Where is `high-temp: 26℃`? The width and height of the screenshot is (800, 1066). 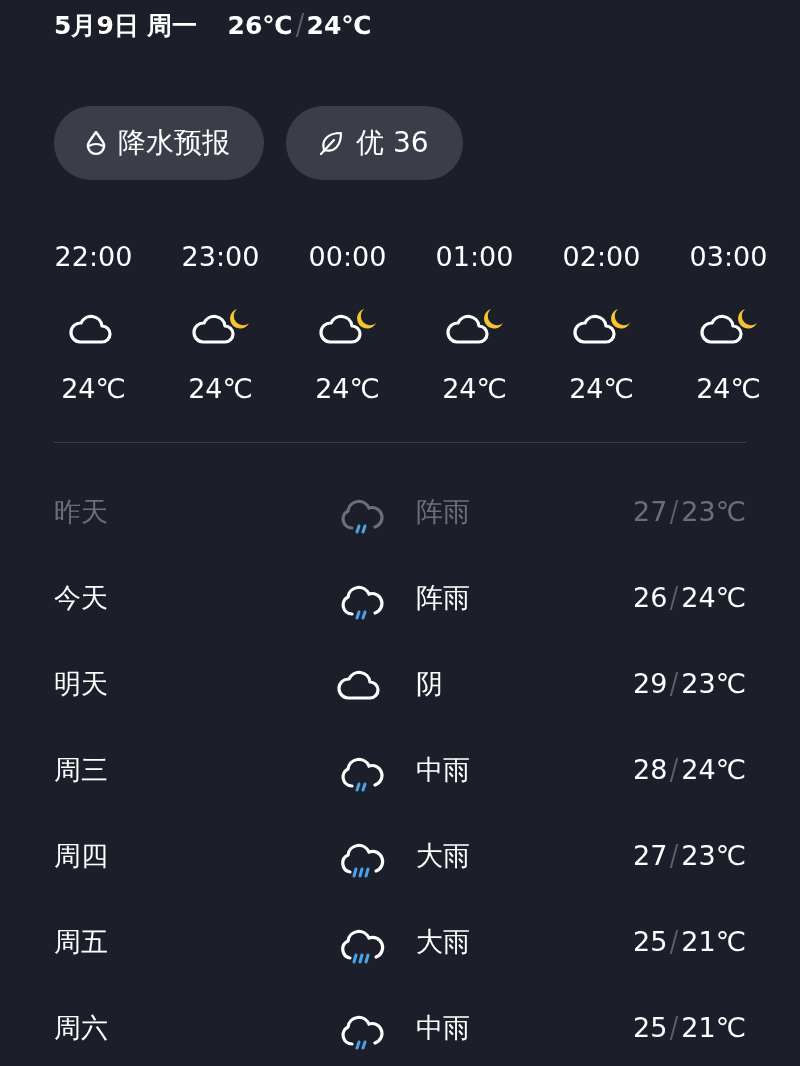 high-temp: 26℃ is located at coordinates (260, 25).